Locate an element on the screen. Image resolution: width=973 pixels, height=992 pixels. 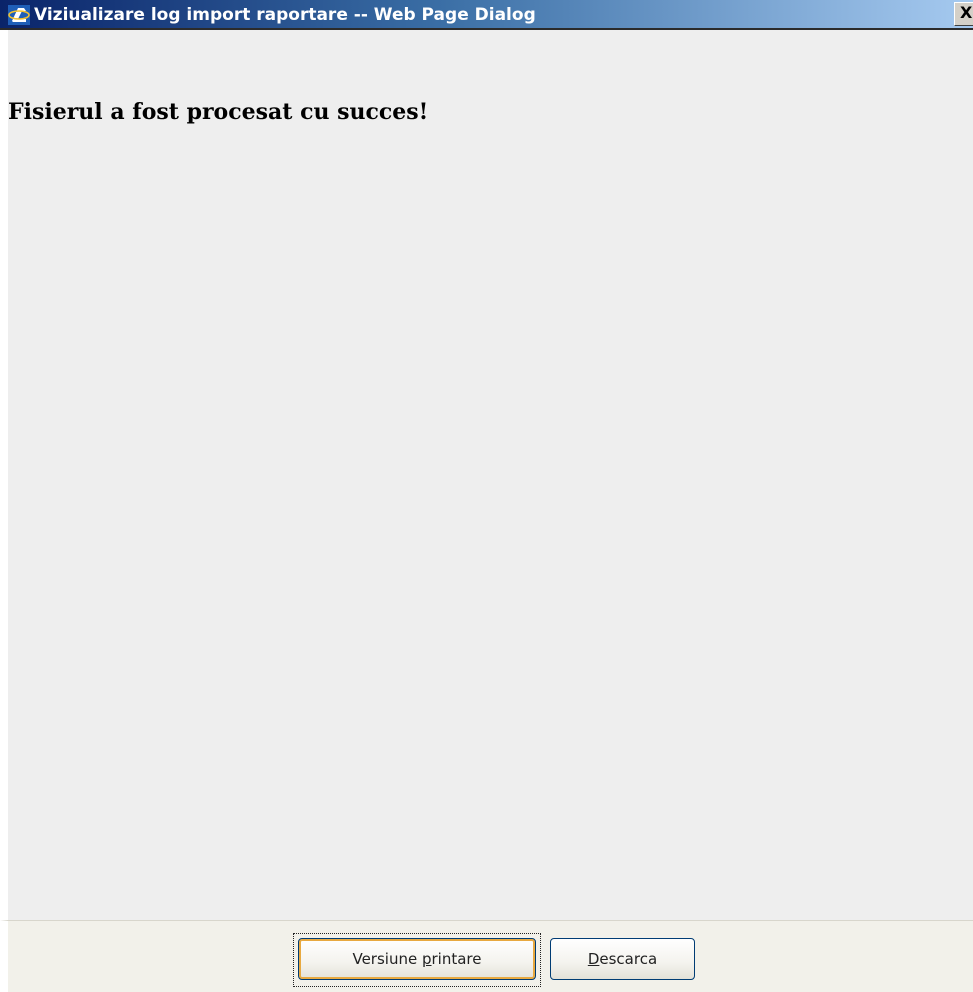
close-button: X is located at coordinates (963, 14).